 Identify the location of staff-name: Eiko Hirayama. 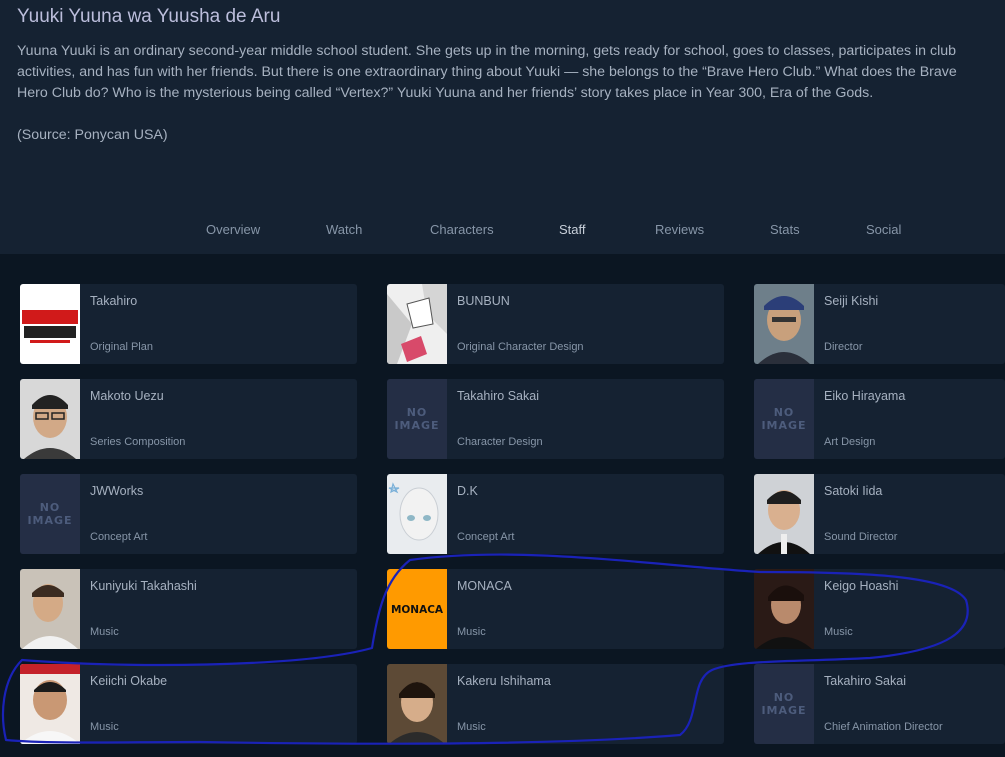
(864, 396).